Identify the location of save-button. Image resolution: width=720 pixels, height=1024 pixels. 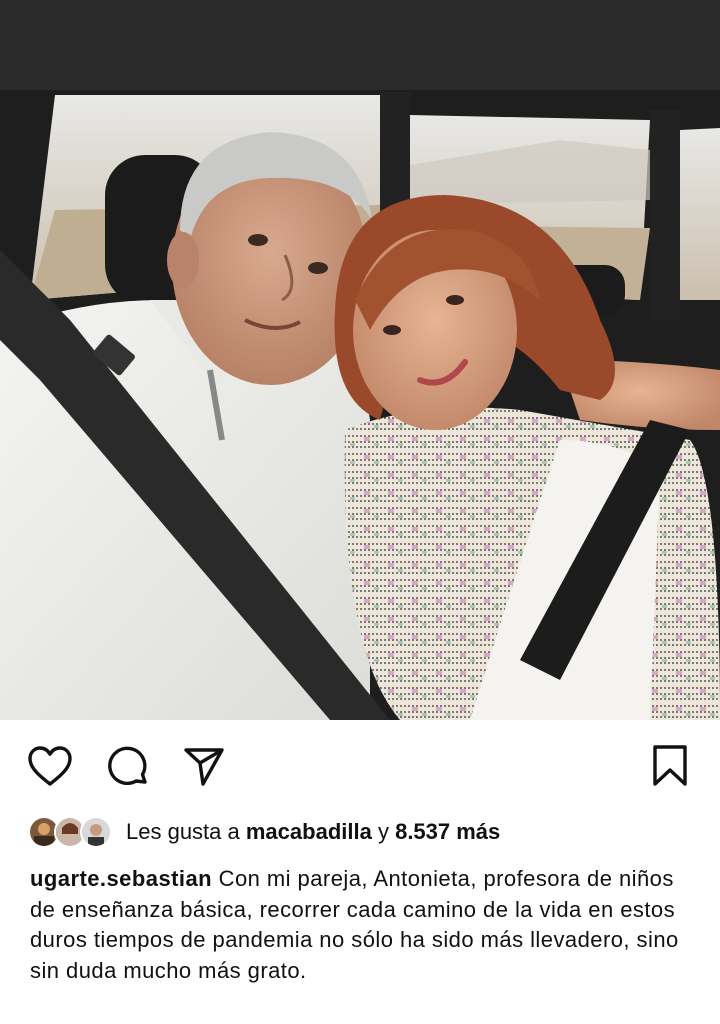
(670, 766).